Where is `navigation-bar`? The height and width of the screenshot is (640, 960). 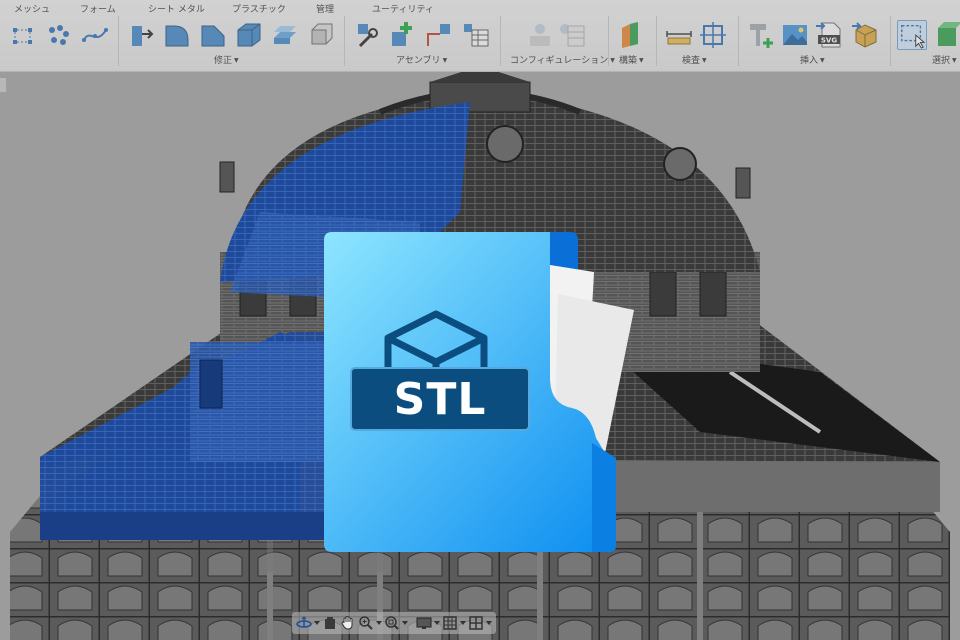 navigation-bar is located at coordinates (394, 623).